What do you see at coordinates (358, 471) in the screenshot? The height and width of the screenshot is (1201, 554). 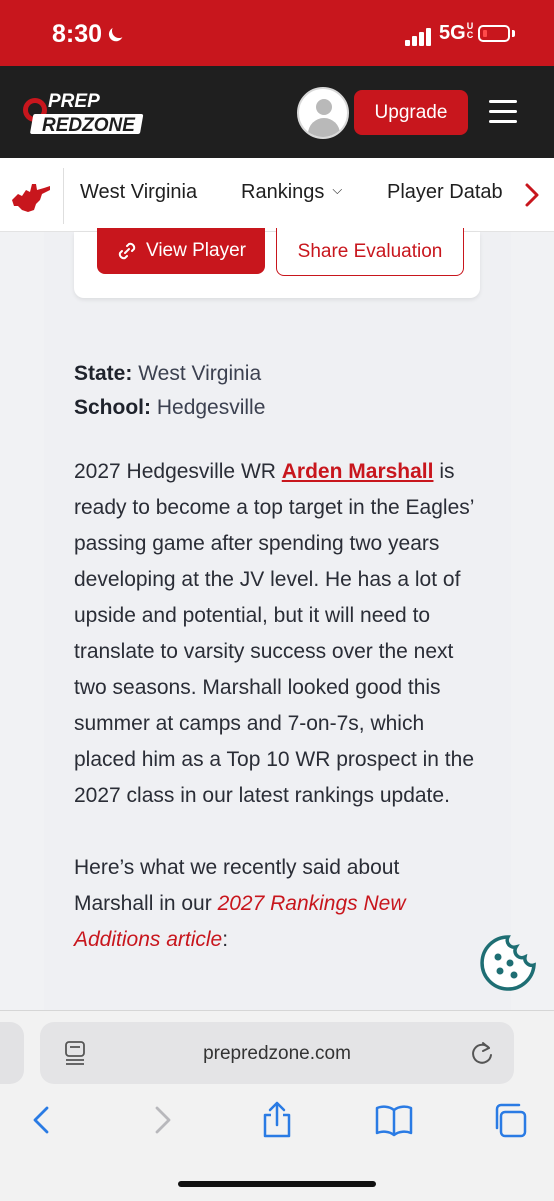 I see `player-link: Arden Marshall` at bounding box center [358, 471].